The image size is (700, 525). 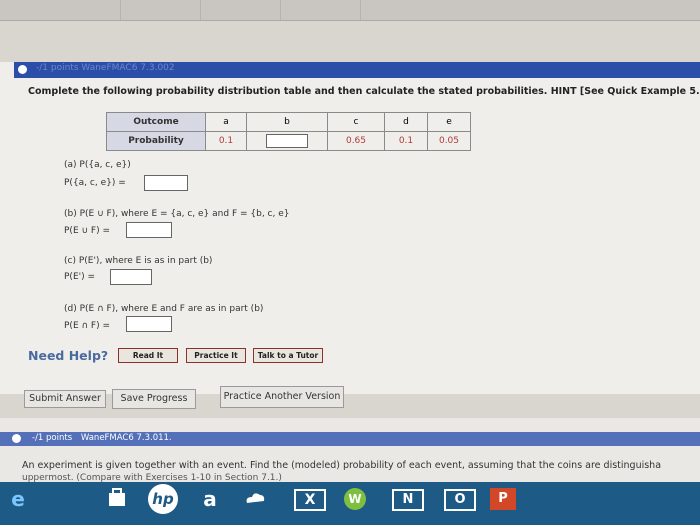 What do you see at coordinates (148, 355) in the screenshot?
I see `read-it-button: Read It` at bounding box center [148, 355].